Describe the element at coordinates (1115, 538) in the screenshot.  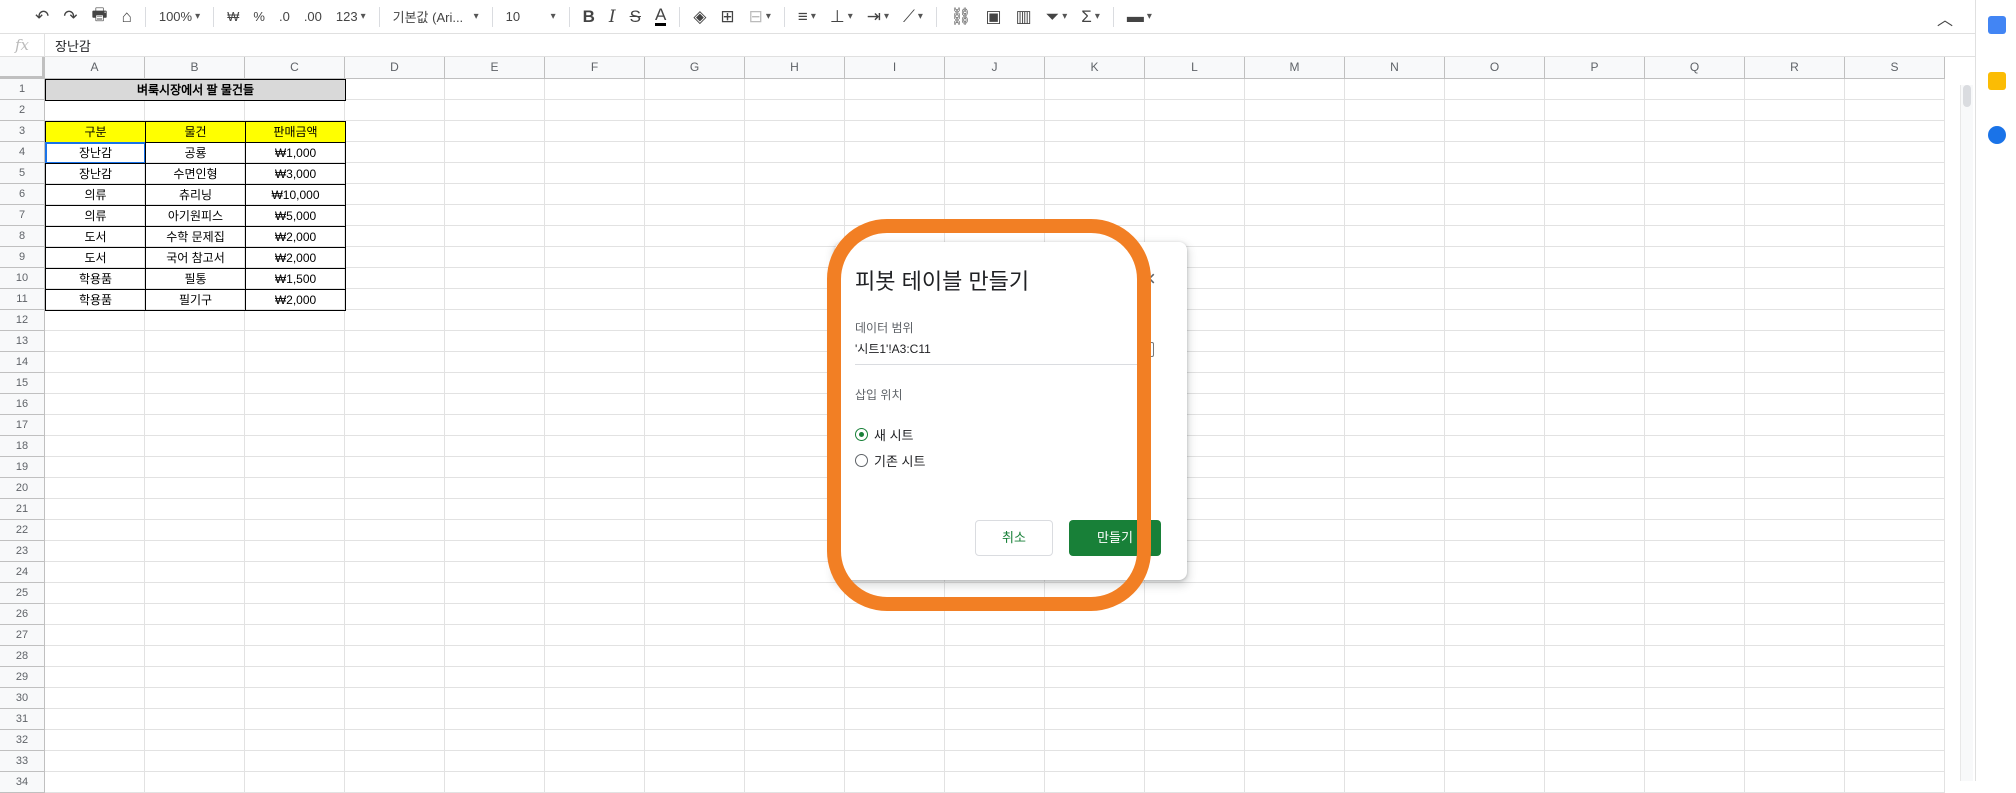
I see `create-button: 만들기` at that location.